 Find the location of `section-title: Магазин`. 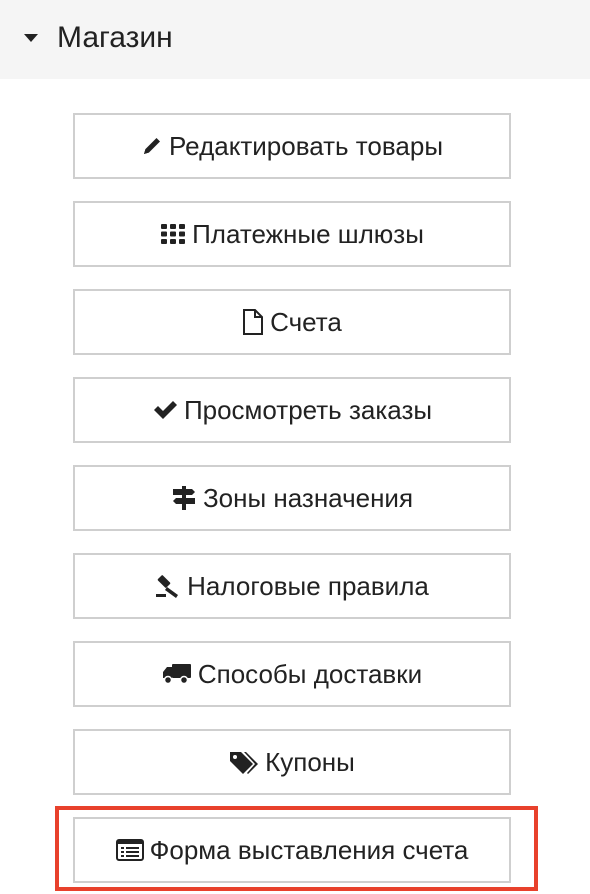

section-title: Магазин is located at coordinates (115, 37).